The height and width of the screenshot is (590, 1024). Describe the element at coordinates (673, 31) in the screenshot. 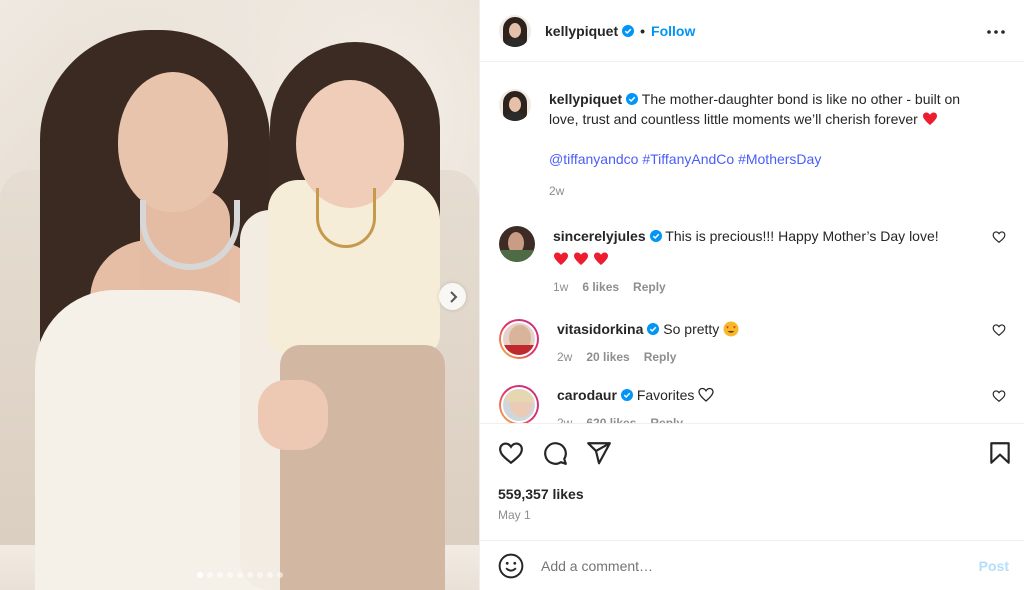

I see `follow-button: Follow` at that location.